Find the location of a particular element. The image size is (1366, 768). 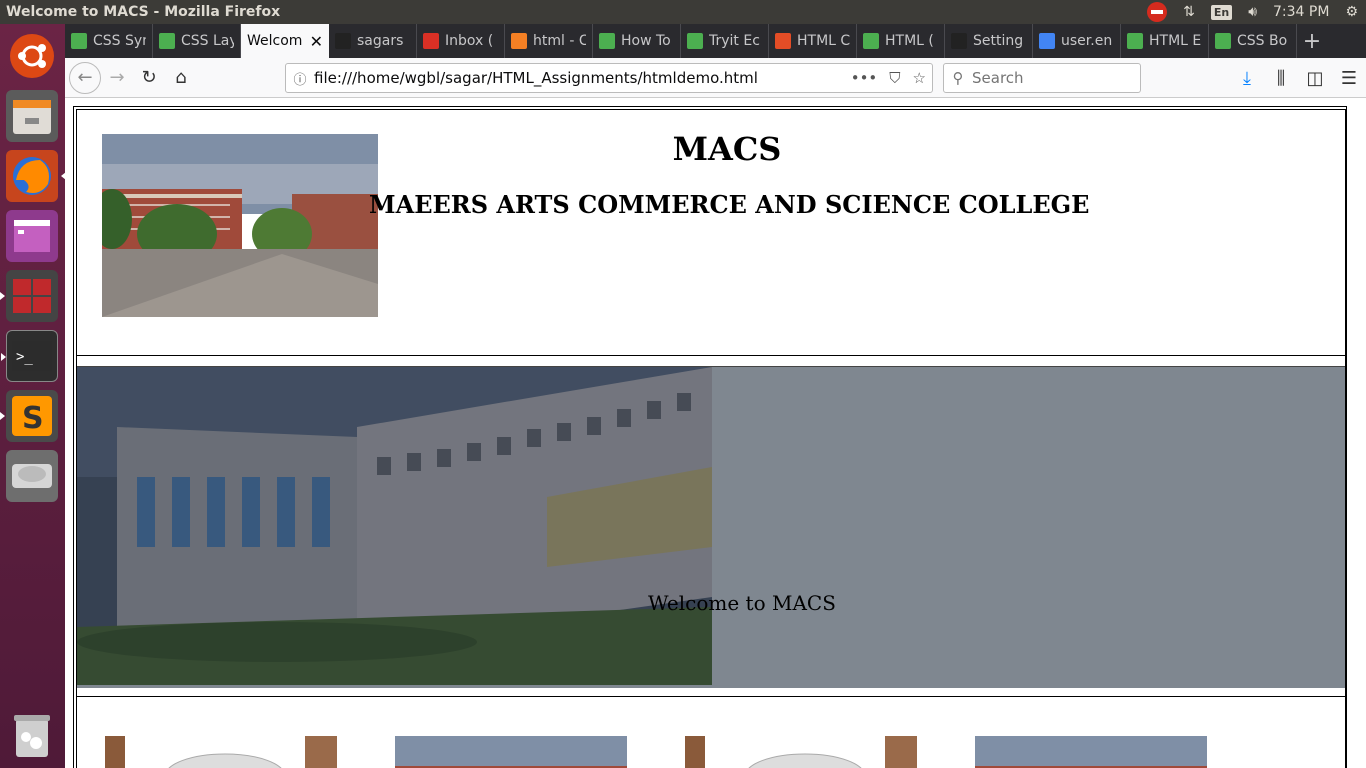

trash-icon is located at coordinates (32, 736).